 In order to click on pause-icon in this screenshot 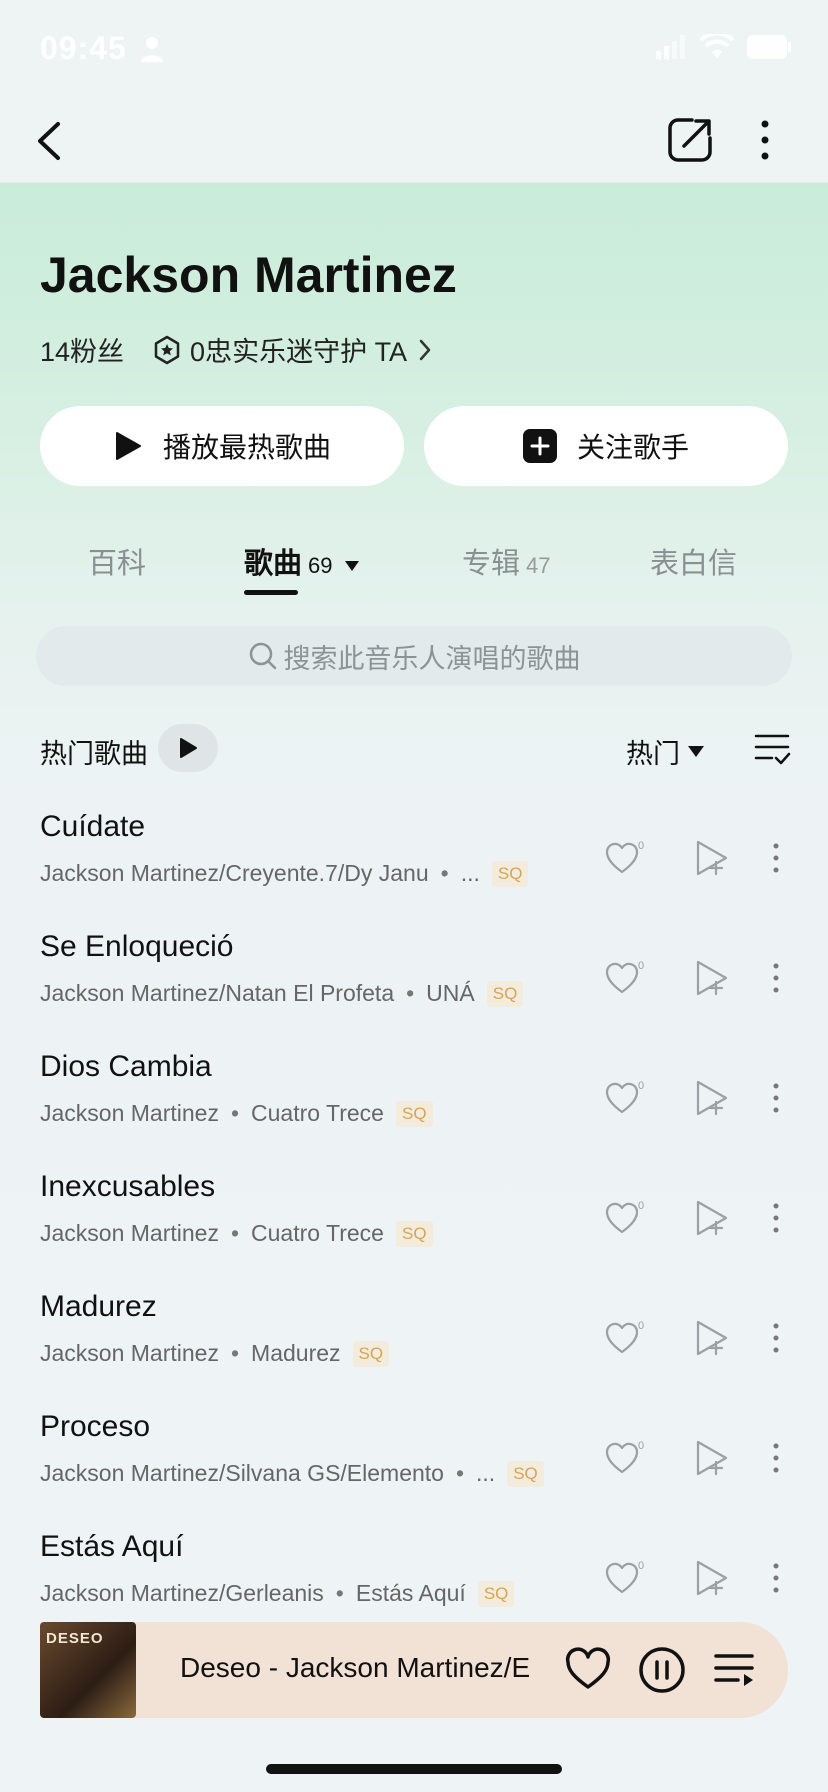, I will do `click(662, 1670)`.